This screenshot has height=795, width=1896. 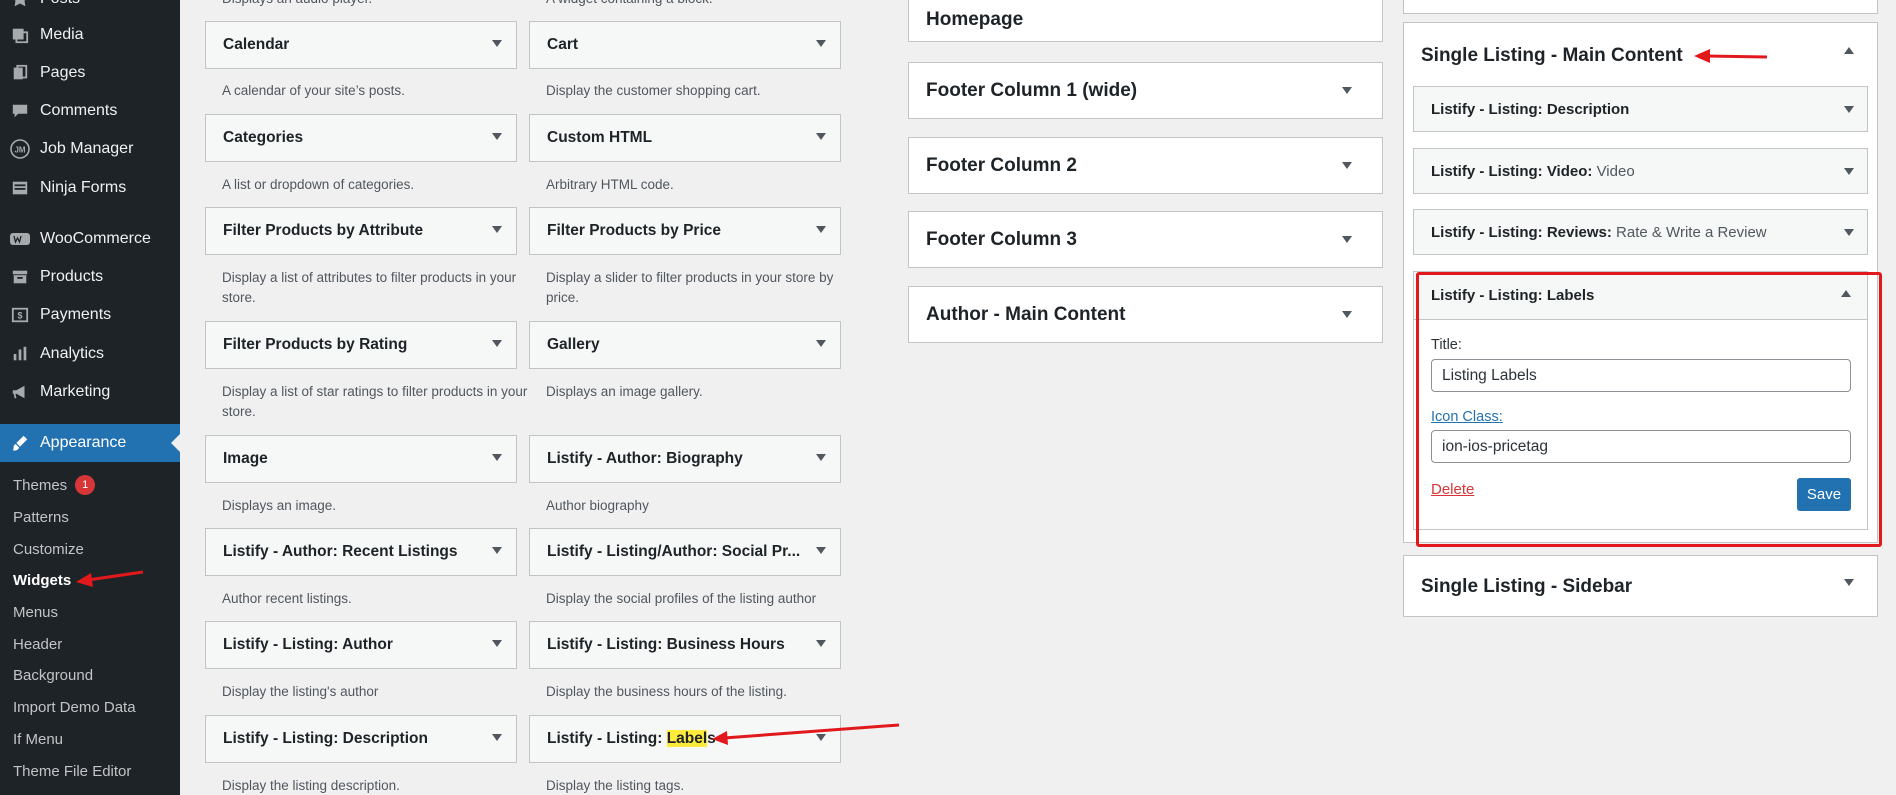 What do you see at coordinates (90, 315) in the screenshot?
I see `menu-item-payments: $ Payments` at bounding box center [90, 315].